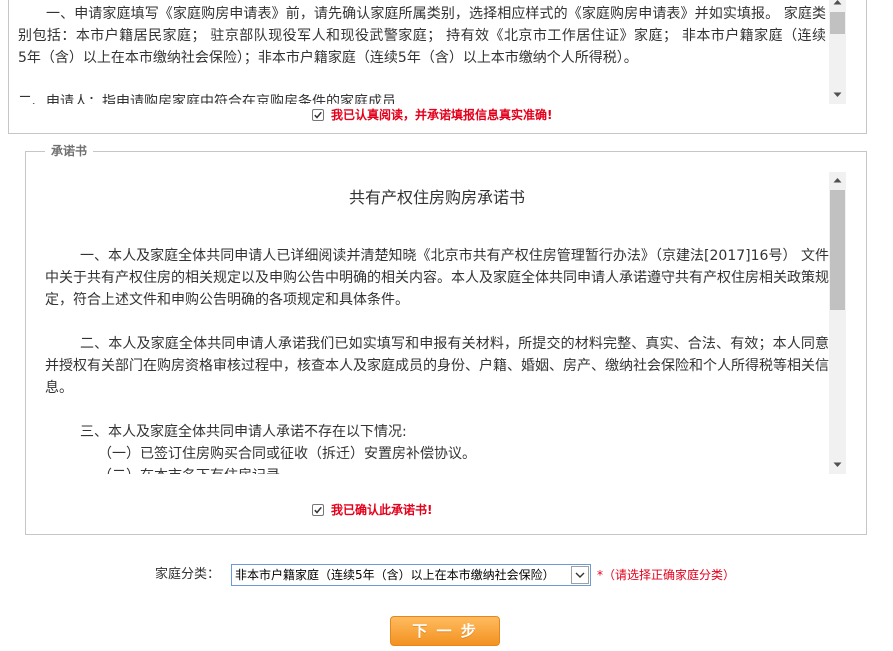 Image resolution: width=893 pixels, height=651 pixels. Describe the element at coordinates (445, 631) in the screenshot. I see `next-step-button: 下 一 步` at that location.